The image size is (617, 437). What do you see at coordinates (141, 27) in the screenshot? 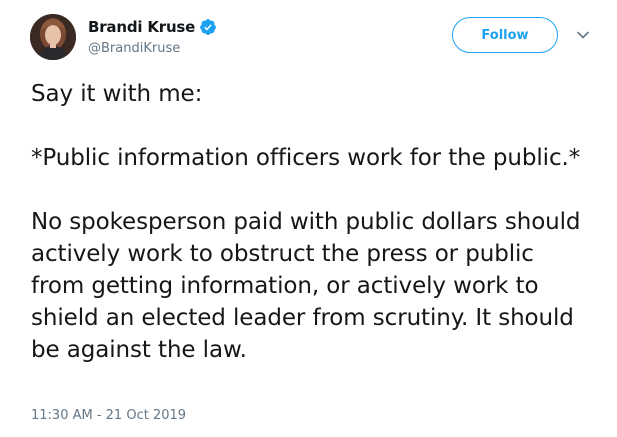
I see `display-name: Brandi Kruse` at bounding box center [141, 27].